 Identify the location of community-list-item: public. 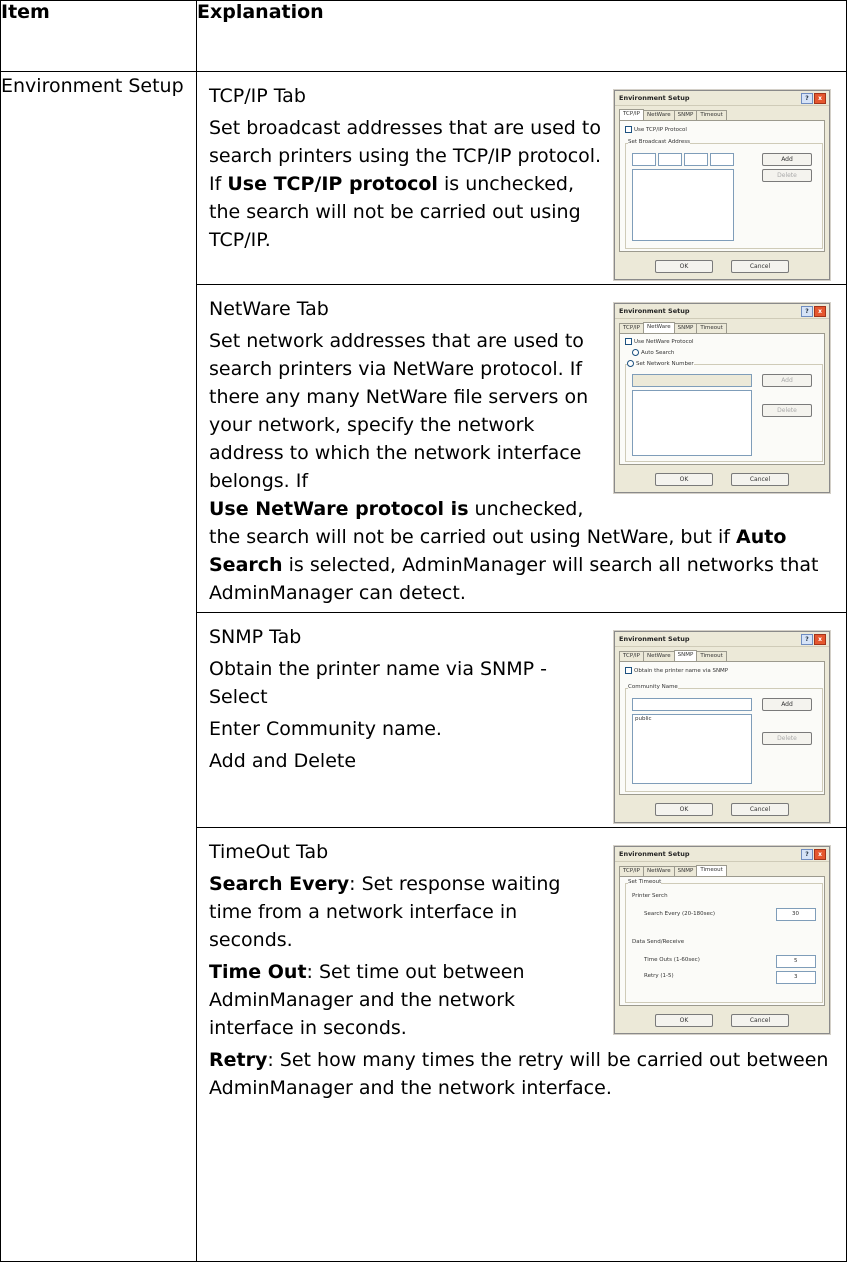
(643, 719).